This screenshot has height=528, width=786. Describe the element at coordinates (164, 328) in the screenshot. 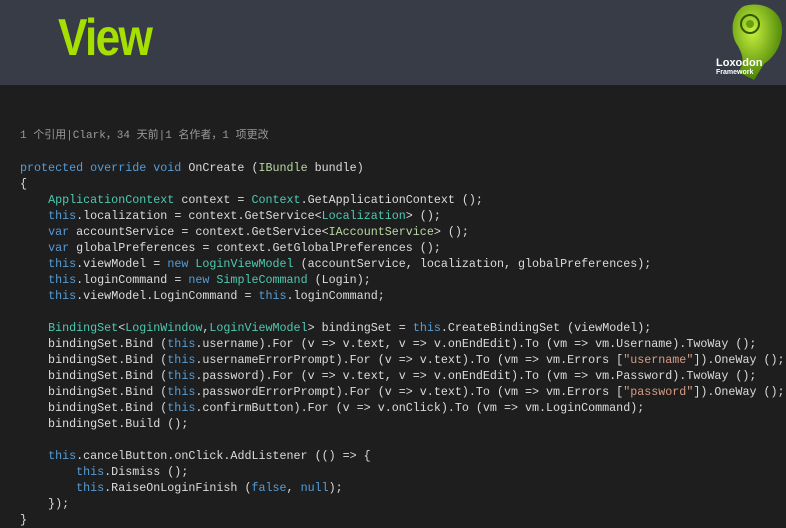

I see `type-token: LoginWindow` at that location.